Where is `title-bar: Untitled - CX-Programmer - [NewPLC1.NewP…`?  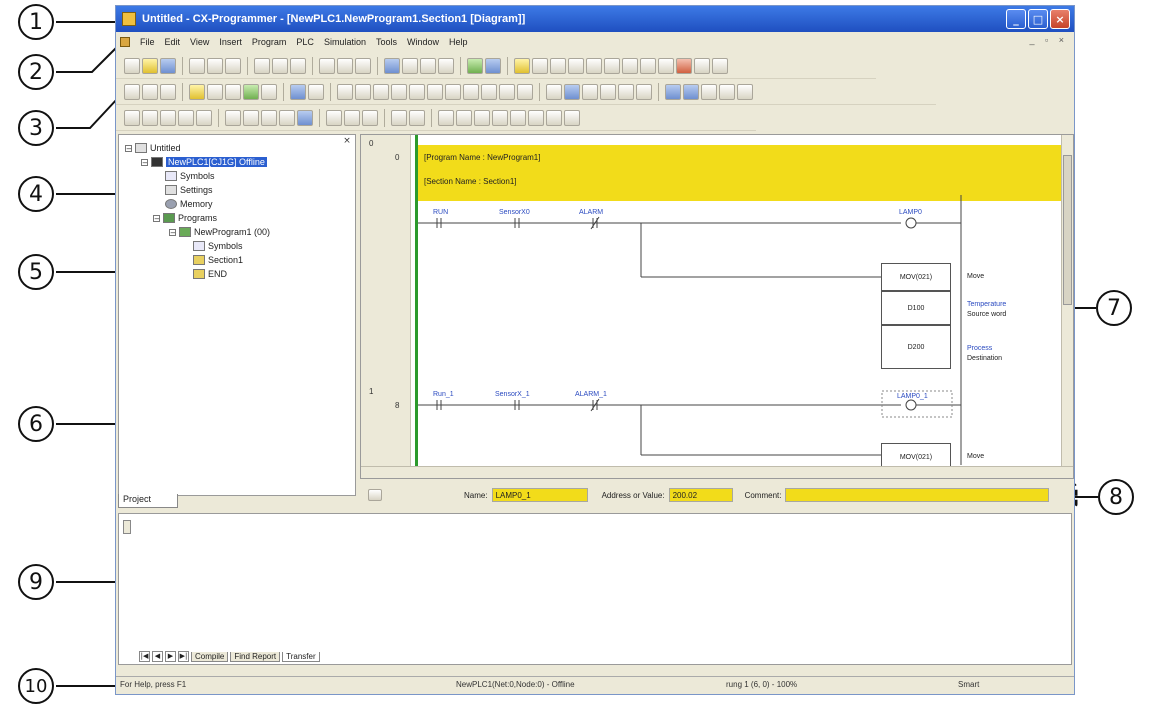 title-bar: Untitled - CX-Programmer - [NewPLC1.NewP… is located at coordinates (595, 19).